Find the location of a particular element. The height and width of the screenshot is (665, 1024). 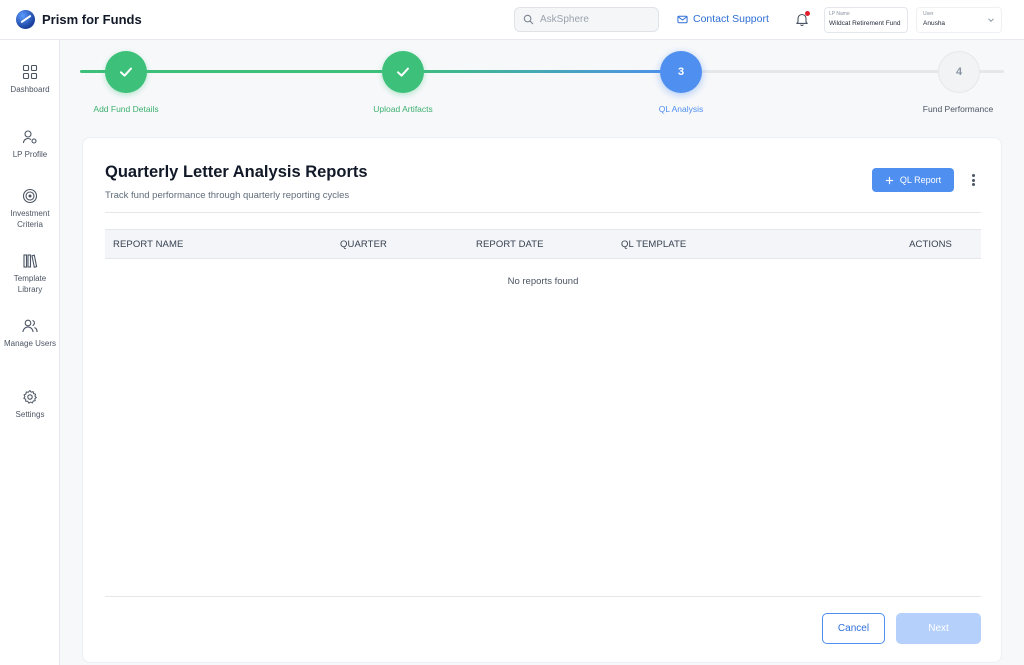

step-3-circle: 3 is located at coordinates (681, 72).